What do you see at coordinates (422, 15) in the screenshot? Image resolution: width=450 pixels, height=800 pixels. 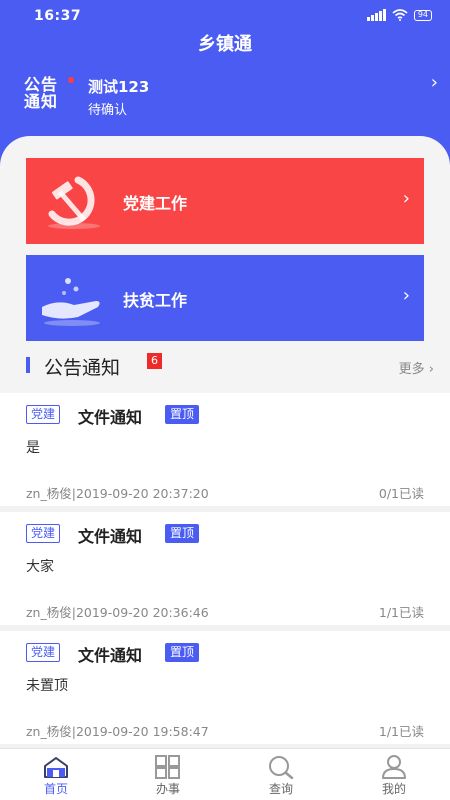 I see `battery-indicator: 94` at bounding box center [422, 15].